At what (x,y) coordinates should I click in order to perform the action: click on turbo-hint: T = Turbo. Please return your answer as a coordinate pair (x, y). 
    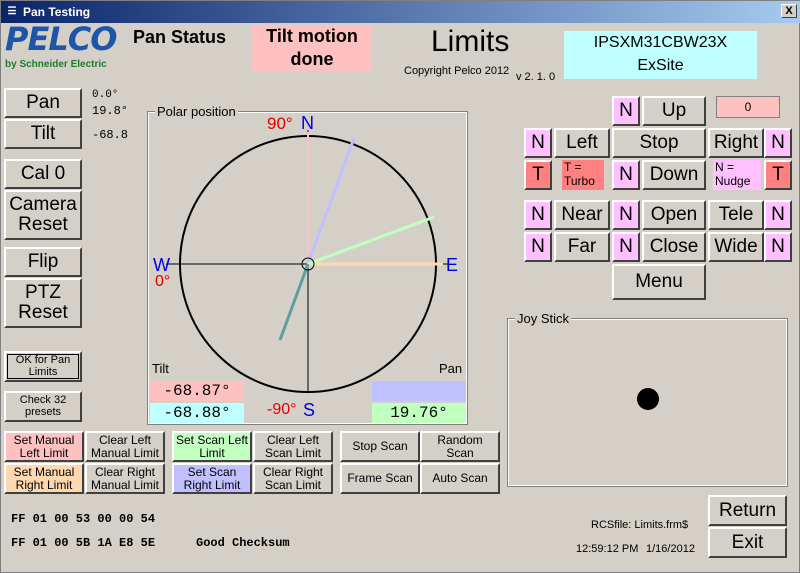
    Looking at the image, I should click on (583, 175).